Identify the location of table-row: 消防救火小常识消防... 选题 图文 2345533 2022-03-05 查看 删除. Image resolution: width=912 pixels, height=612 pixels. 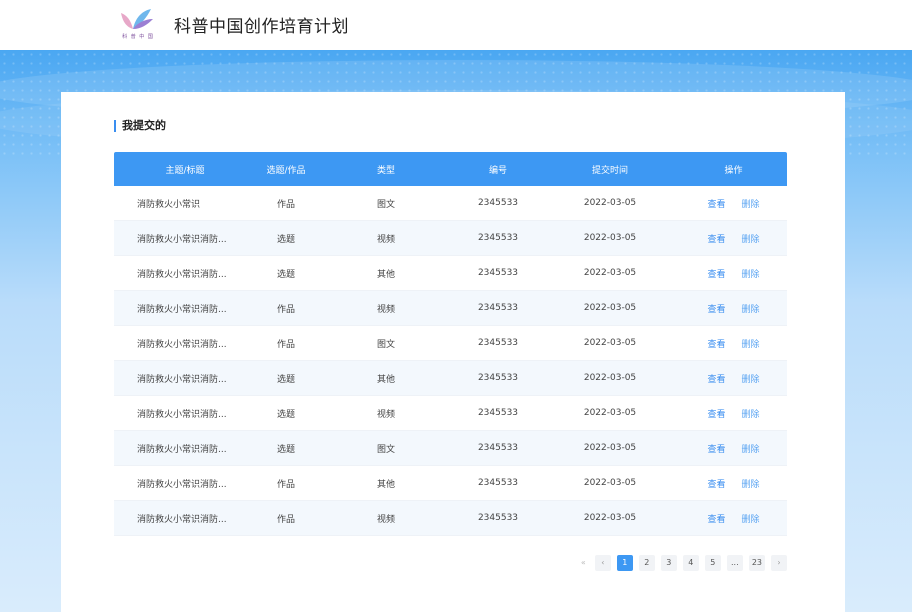
(450, 448).